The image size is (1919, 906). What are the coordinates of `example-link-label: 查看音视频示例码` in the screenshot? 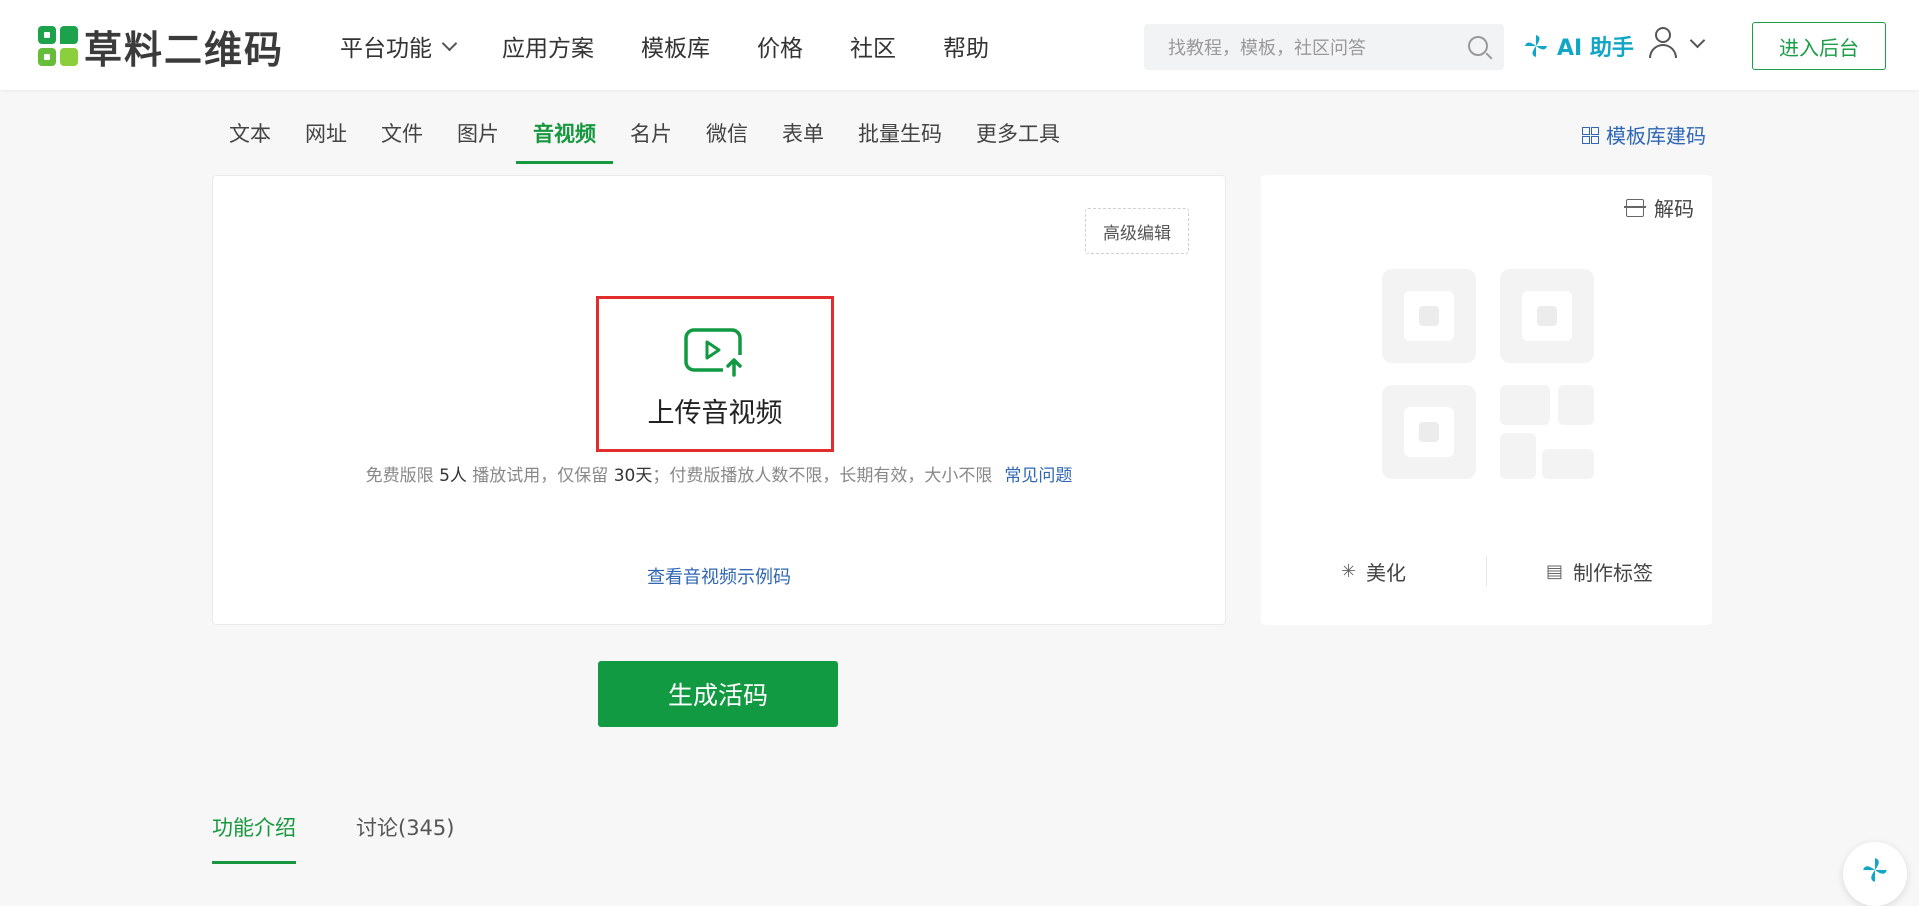 It's located at (719, 577).